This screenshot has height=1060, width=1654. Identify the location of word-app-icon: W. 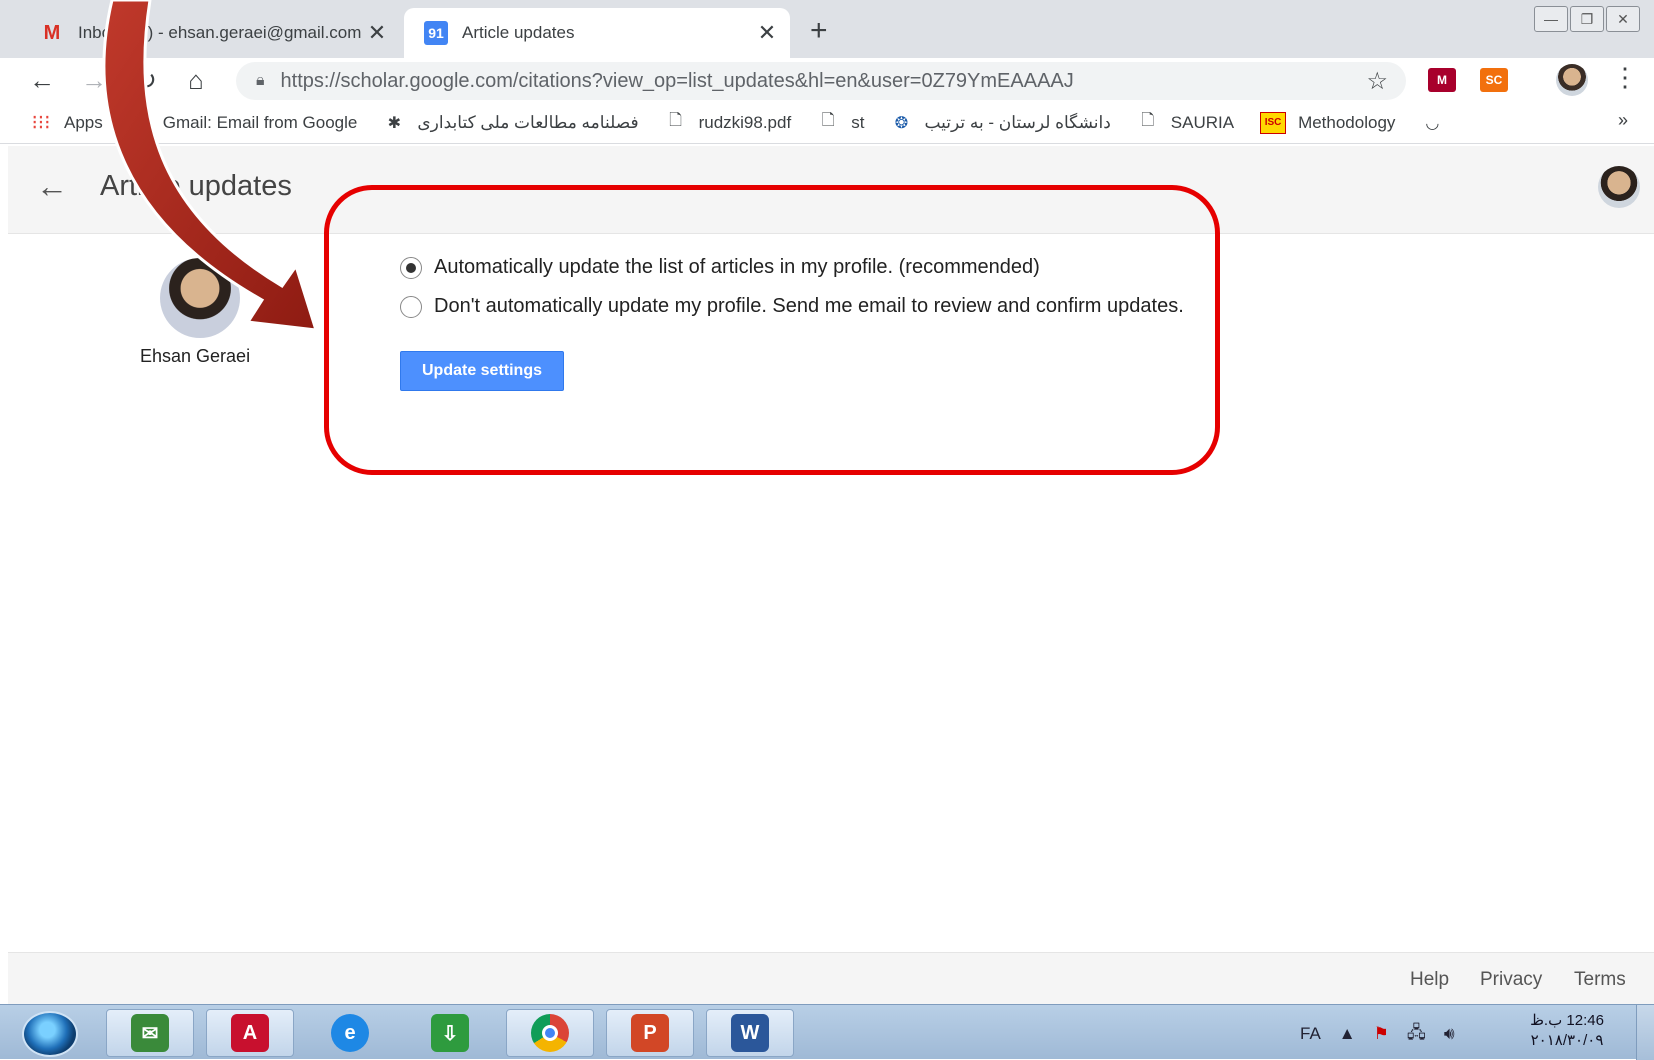
(750, 1033).